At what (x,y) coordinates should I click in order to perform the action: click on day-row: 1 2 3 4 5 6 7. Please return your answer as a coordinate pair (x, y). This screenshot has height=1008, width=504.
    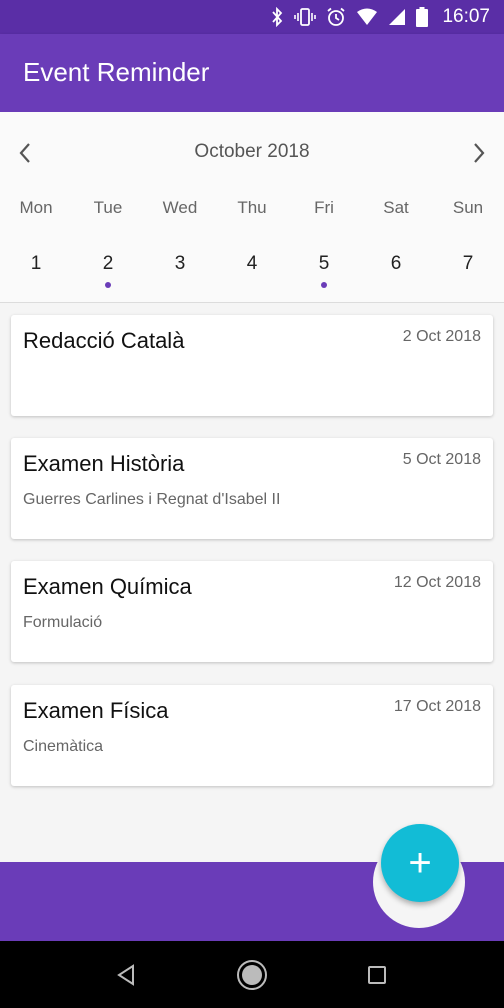
    Looking at the image, I should click on (252, 270).